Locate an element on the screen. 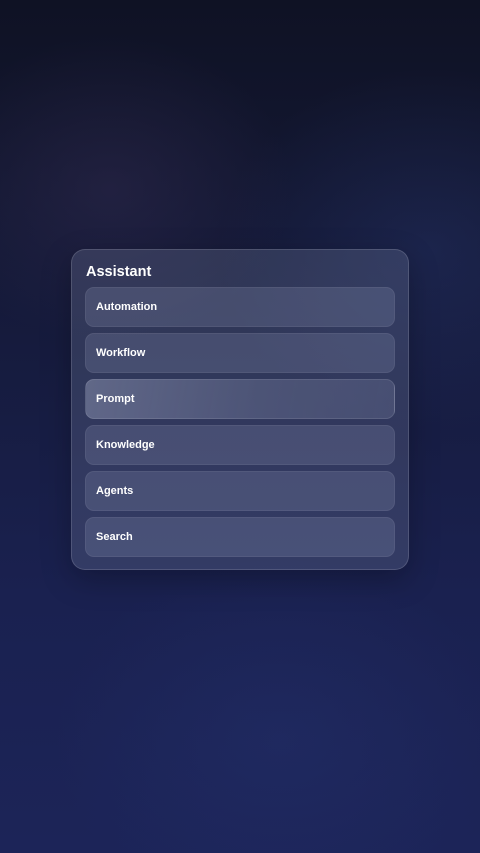  menu-item-agents: Agents is located at coordinates (240, 491).